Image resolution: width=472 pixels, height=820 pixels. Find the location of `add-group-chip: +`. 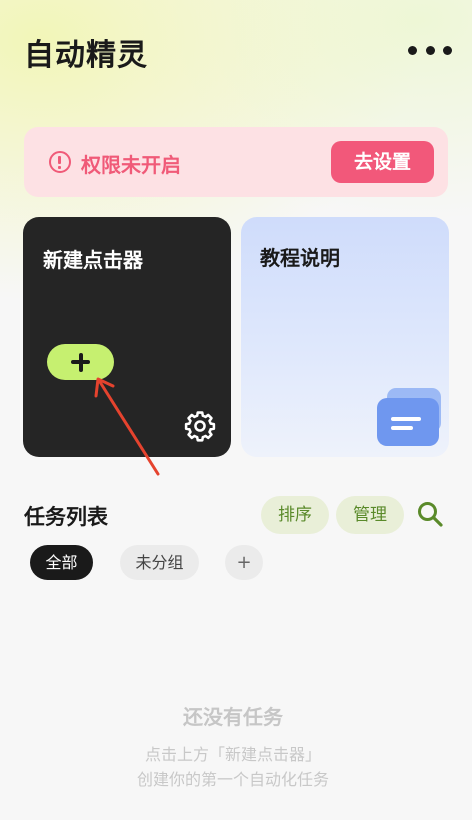

add-group-chip: + is located at coordinates (244, 562).